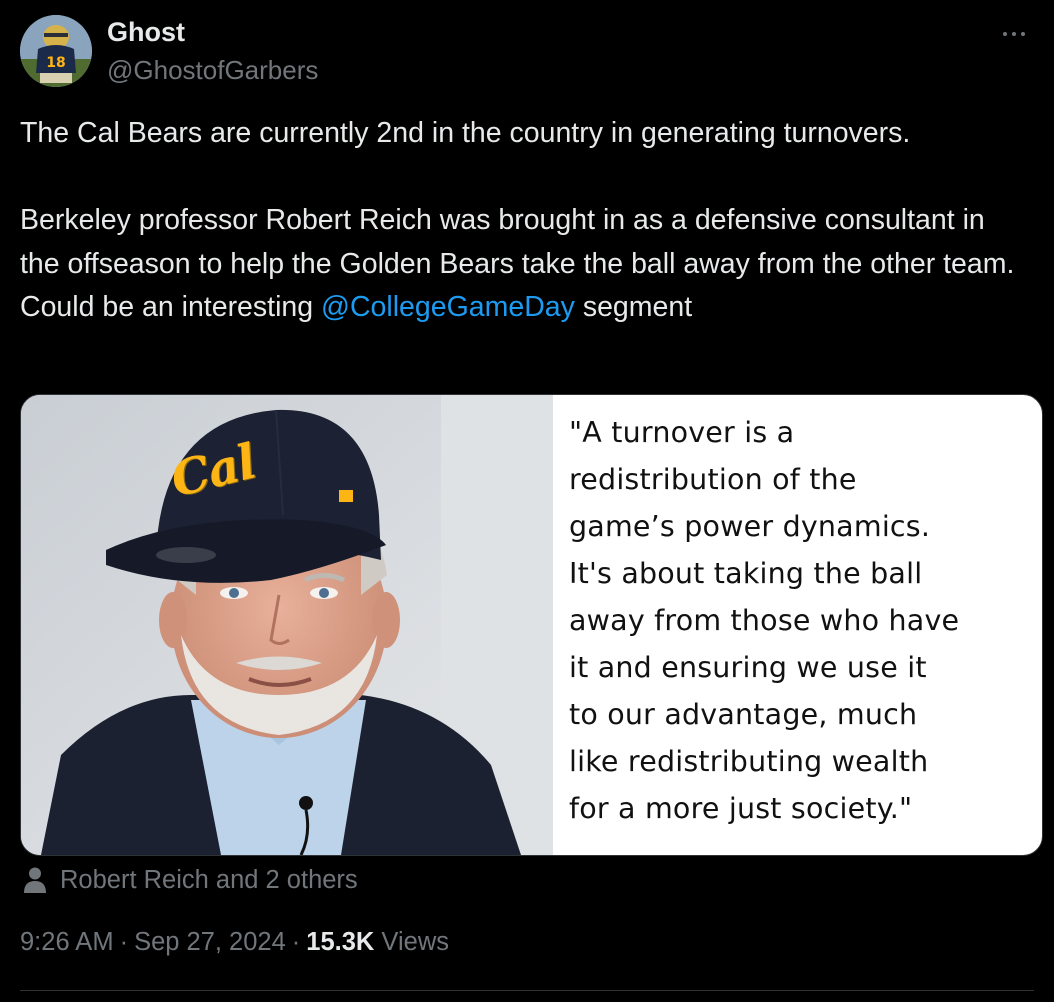  What do you see at coordinates (713, 479) in the screenshot?
I see `quote-line: redistribution of the` at bounding box center [713, 479].